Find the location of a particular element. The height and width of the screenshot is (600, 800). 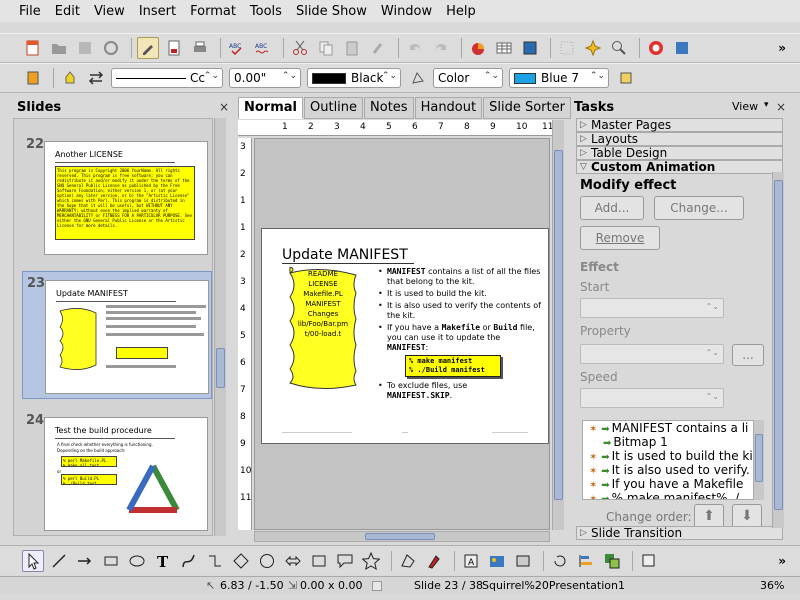

tab-notes: Notes is located at coordinates (389, 108).